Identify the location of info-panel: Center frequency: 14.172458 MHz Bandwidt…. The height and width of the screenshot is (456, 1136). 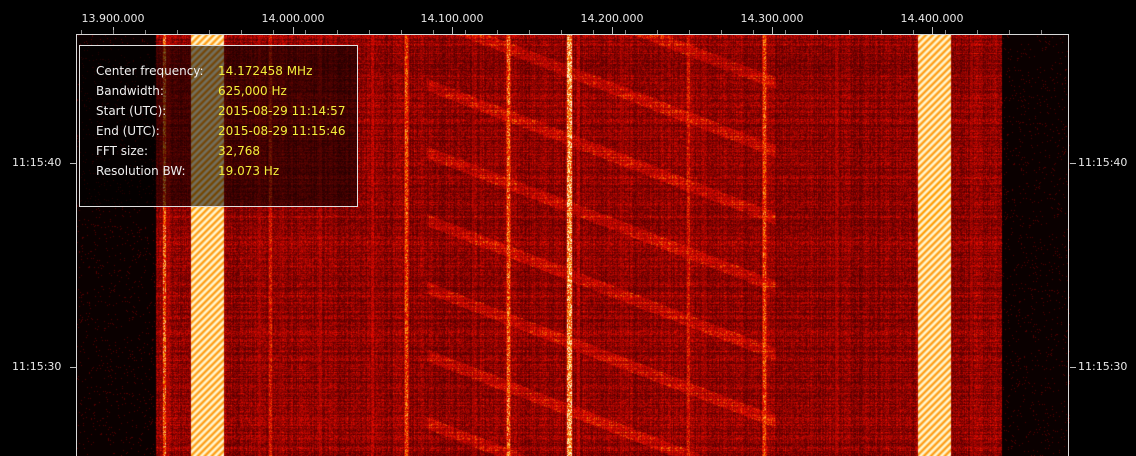
(218, 126).